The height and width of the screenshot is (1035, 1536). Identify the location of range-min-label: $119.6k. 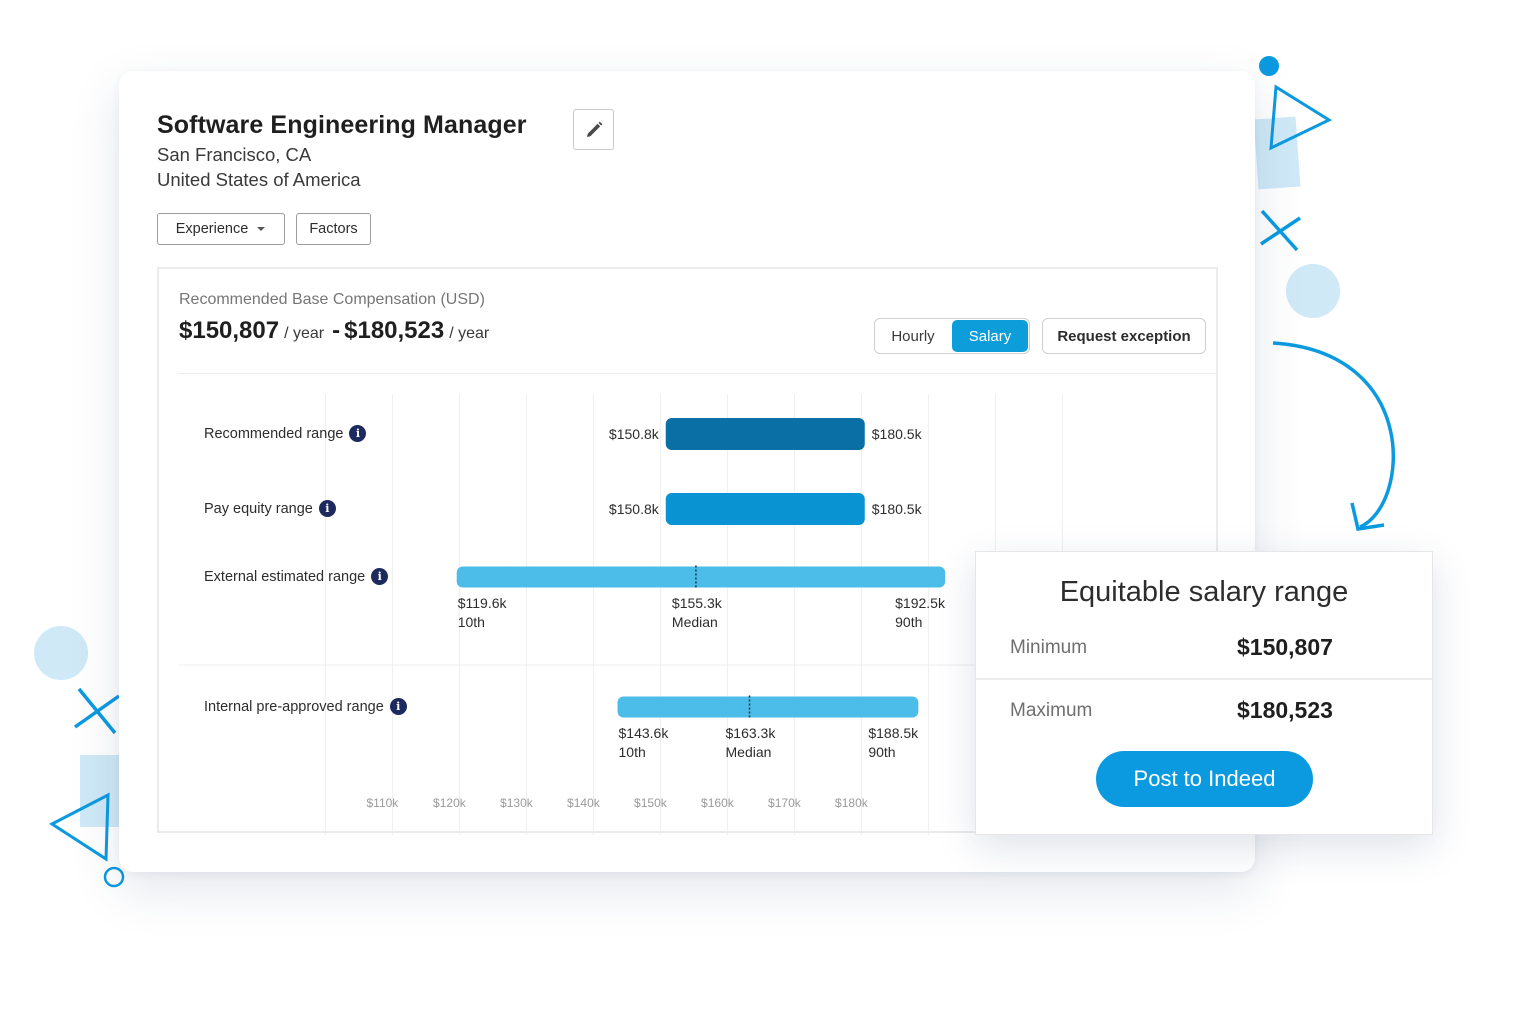
(483, 603).